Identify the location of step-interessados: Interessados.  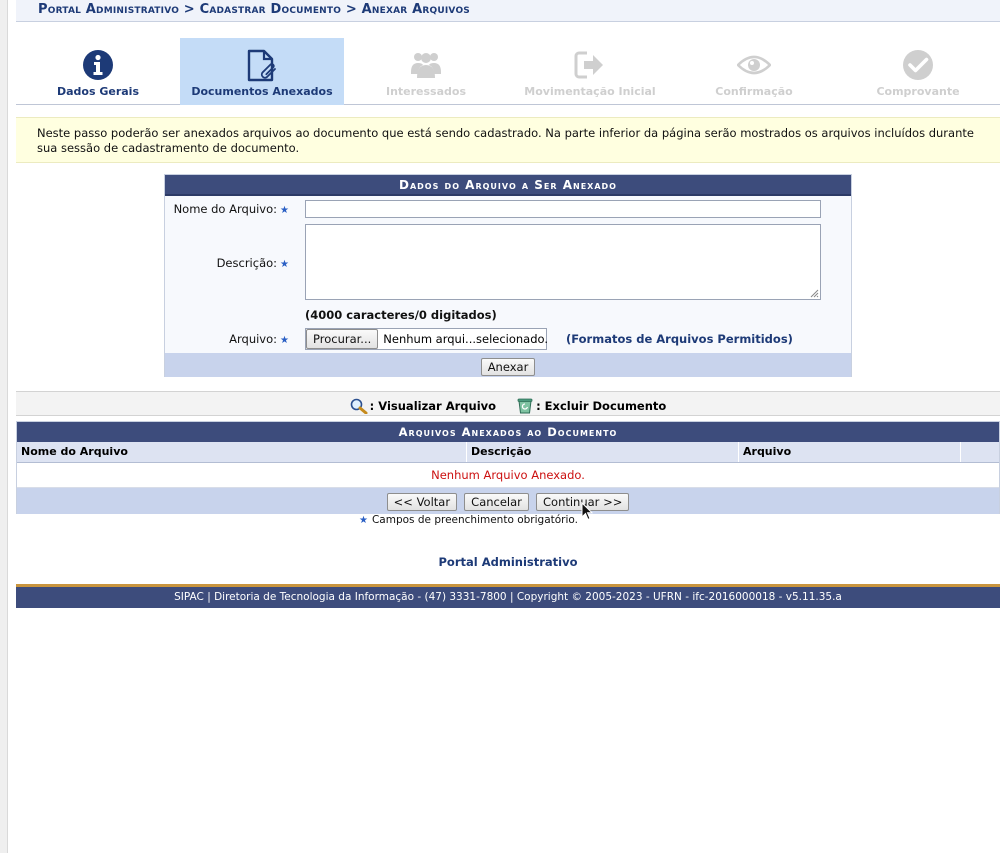
(426, 71).